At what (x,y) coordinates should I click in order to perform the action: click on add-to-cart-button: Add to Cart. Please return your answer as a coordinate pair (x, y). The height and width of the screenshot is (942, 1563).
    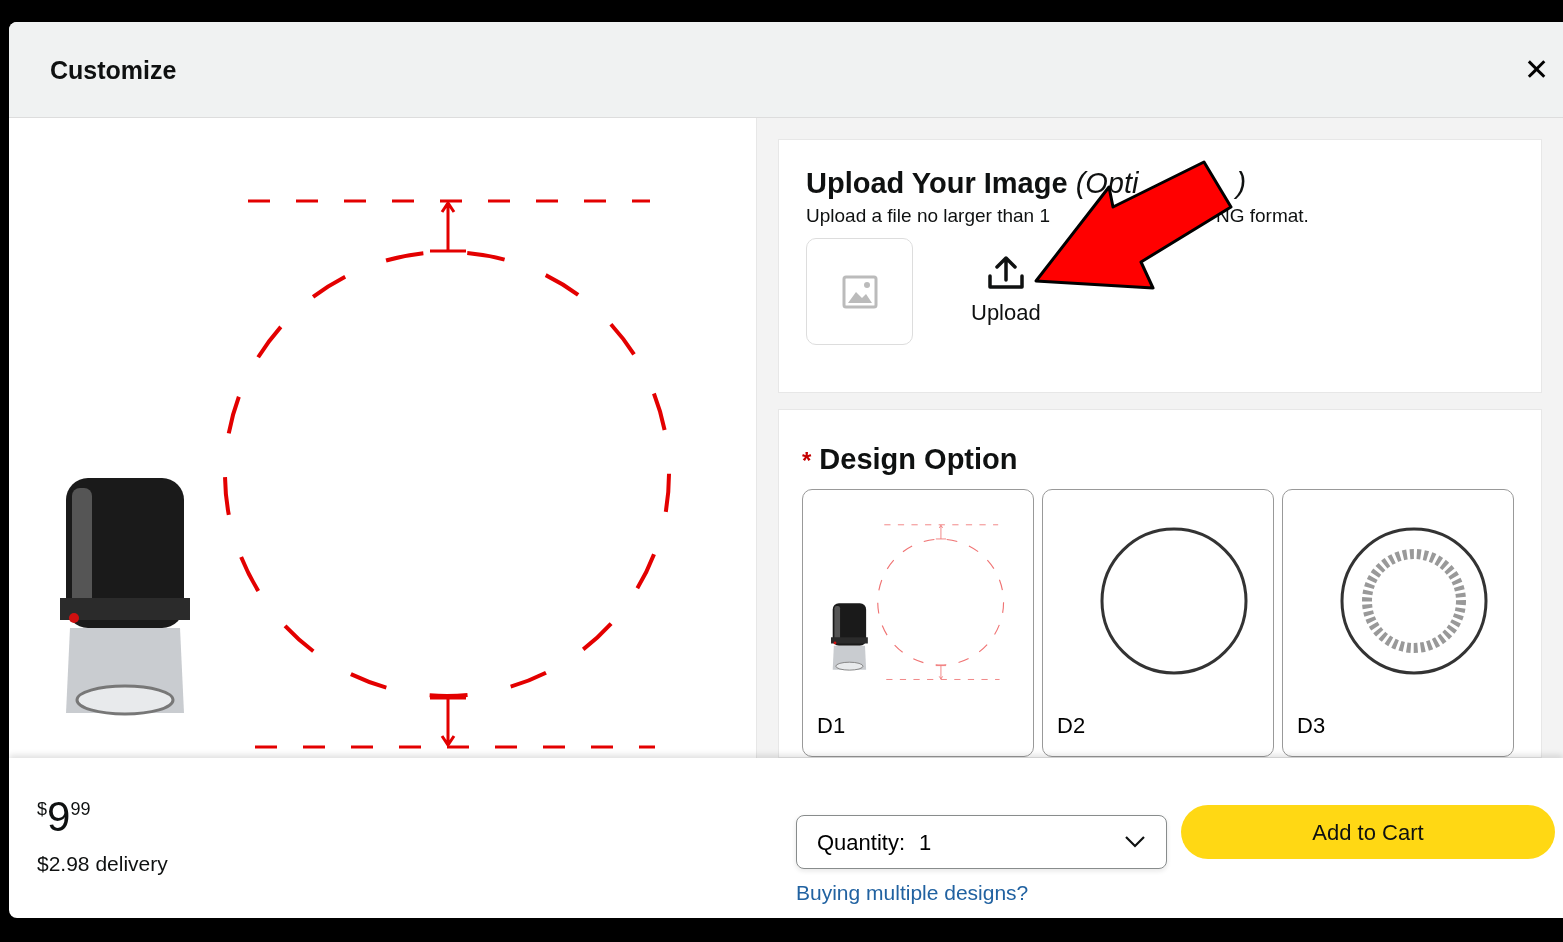
    Looking at the image, I should click on (1368, 832).